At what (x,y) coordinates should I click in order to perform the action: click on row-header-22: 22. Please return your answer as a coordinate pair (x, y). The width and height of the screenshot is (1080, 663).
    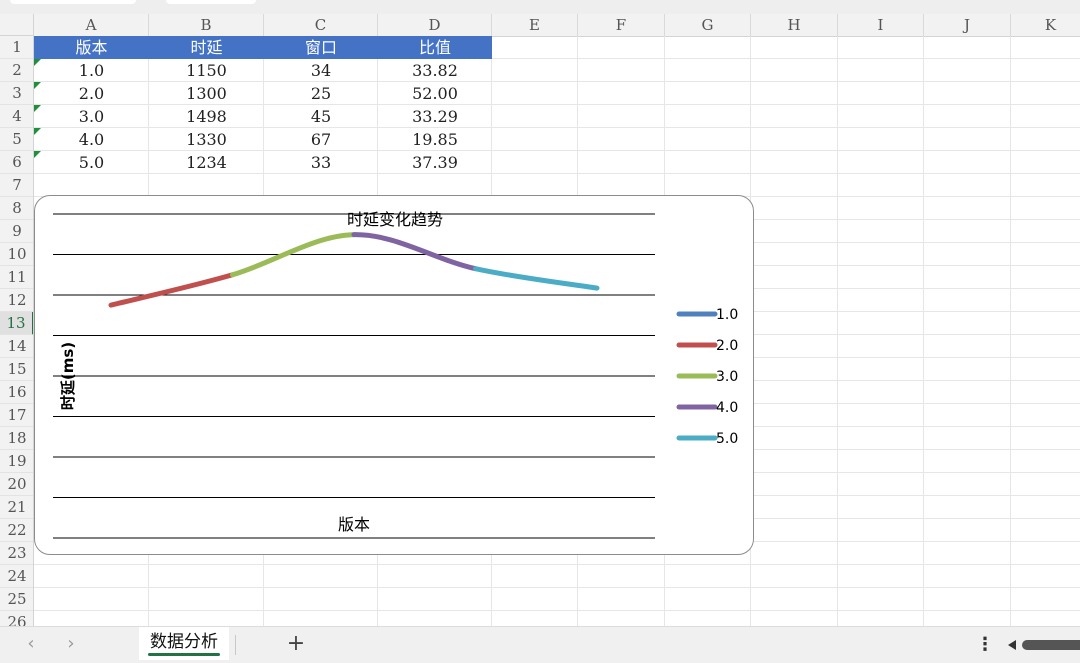
    Looking at the image, I should click on (16, 530).